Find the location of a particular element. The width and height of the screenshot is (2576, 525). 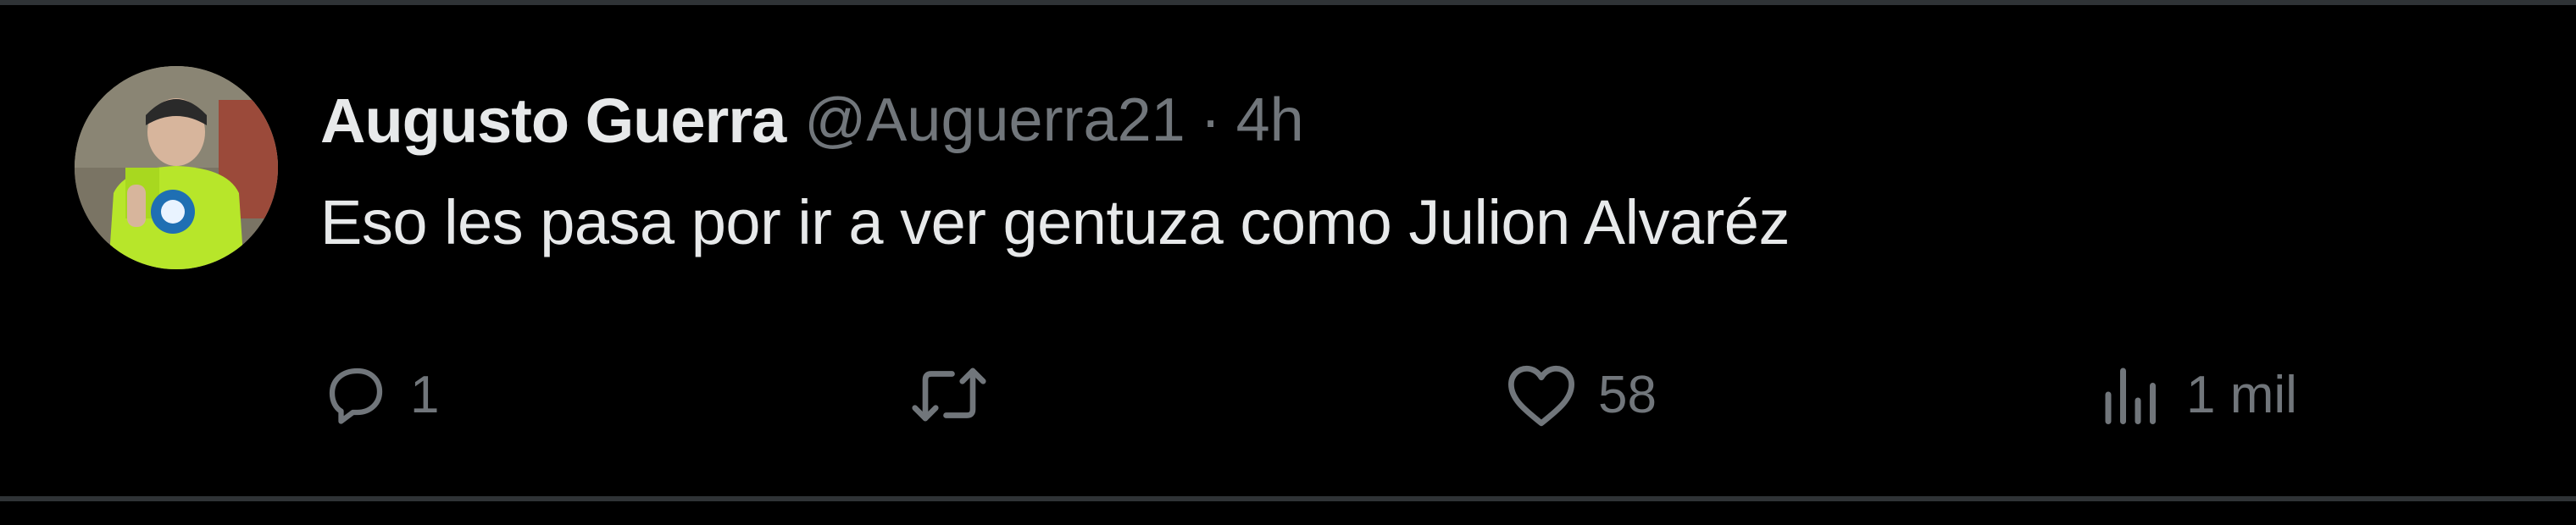

author-display-name: Augusto Guerra is located at coordinates (553, 121).